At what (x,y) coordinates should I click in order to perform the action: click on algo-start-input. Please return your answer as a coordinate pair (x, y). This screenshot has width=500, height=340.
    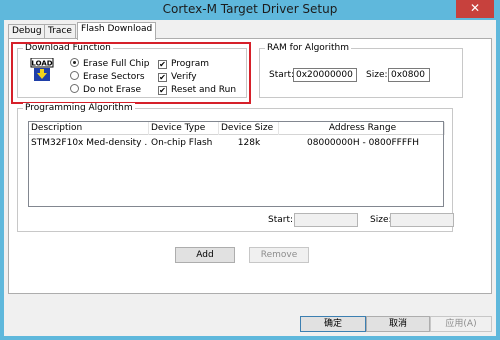
    Looking at the image, I should click on (326, 220).